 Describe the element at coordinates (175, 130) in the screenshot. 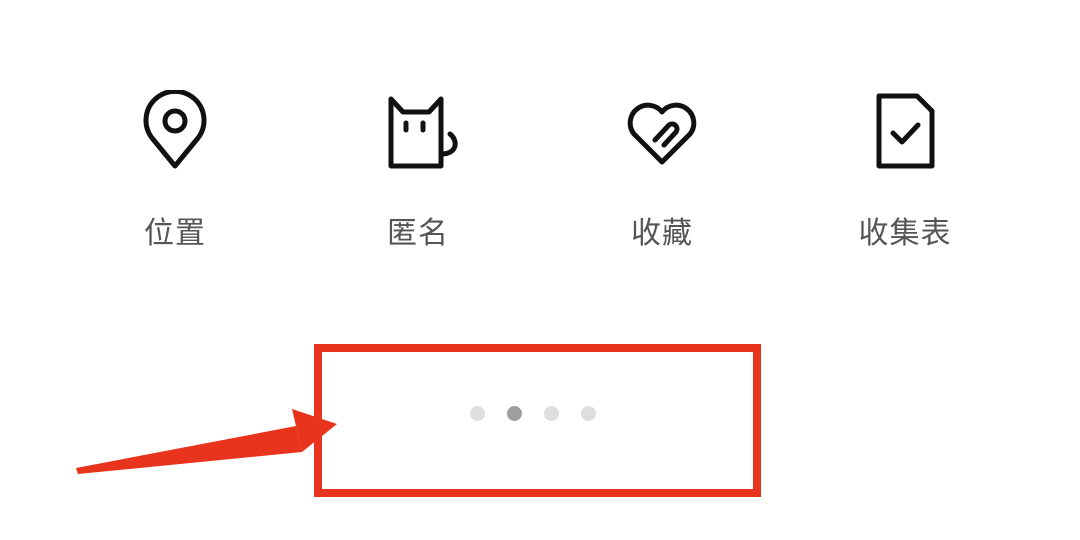

I see `location-pin-icon` at that location.